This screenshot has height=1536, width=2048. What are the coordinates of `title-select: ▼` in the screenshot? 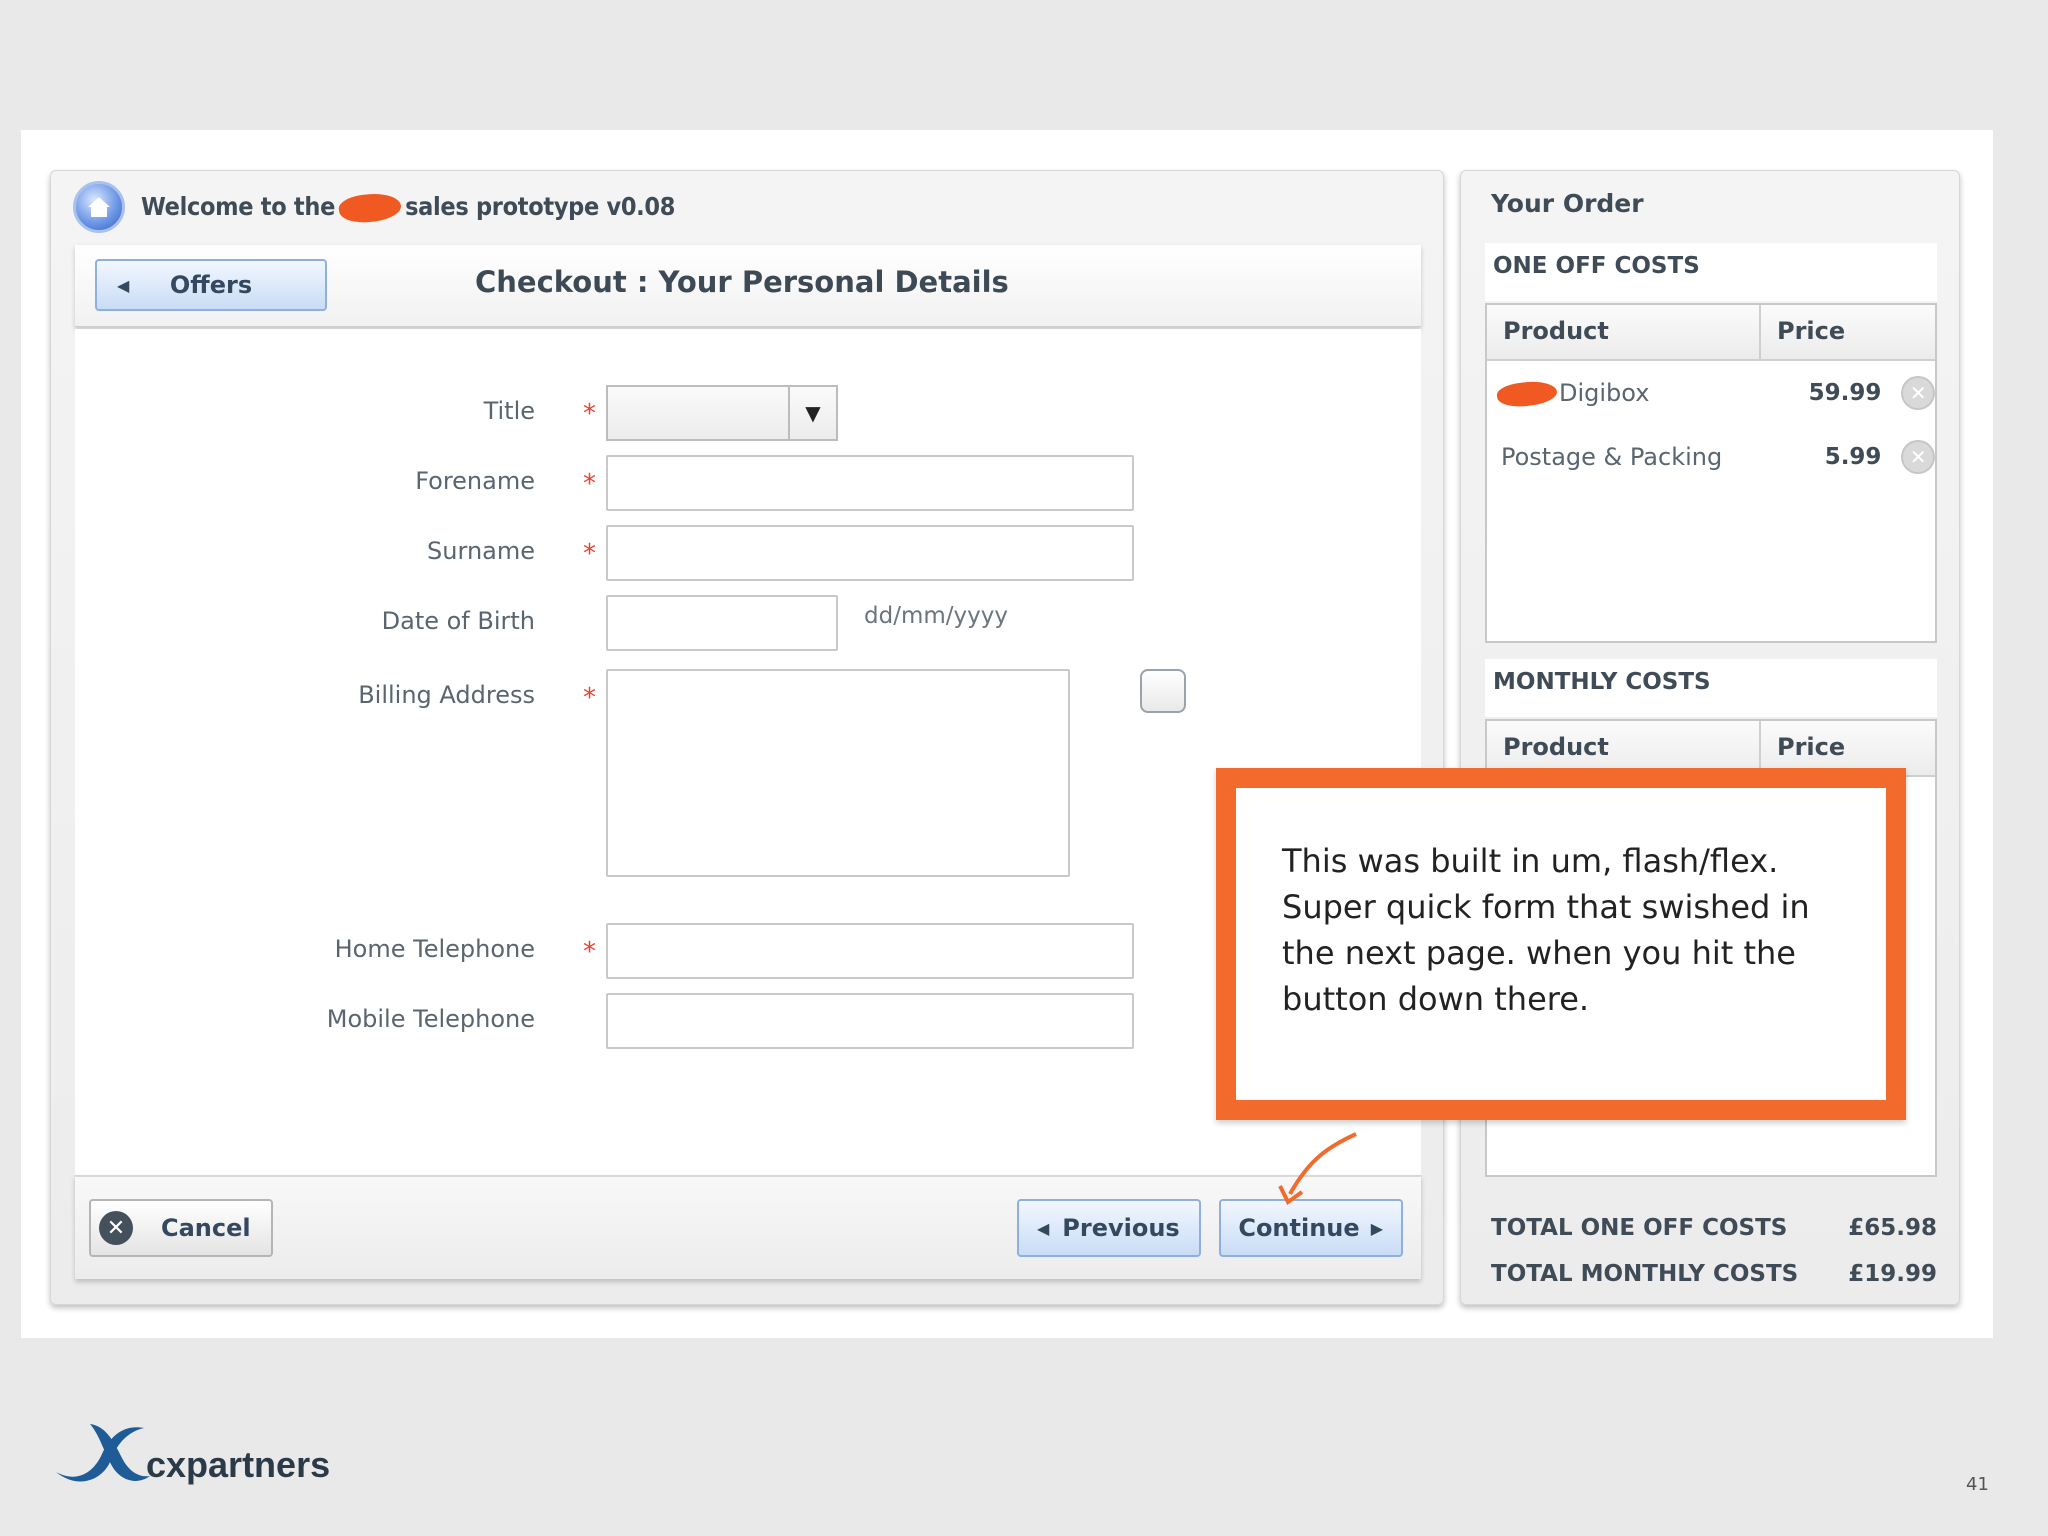 It's located at (722, 413).